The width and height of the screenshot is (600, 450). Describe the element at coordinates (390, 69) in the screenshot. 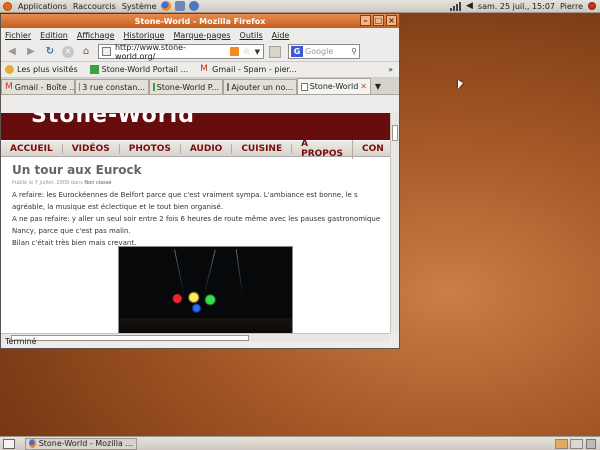

I see `bookmarks-overflow-icon: »` at that location.